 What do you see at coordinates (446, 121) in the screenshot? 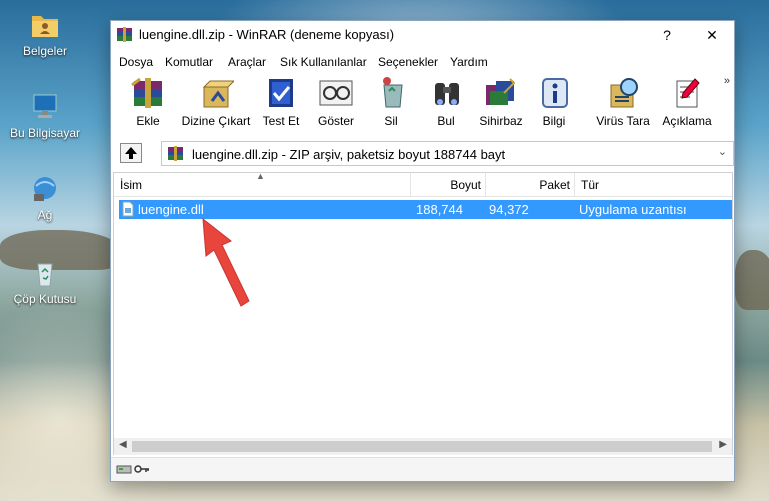
I see `tool-label: Bul` at bounding box center [446, 121].